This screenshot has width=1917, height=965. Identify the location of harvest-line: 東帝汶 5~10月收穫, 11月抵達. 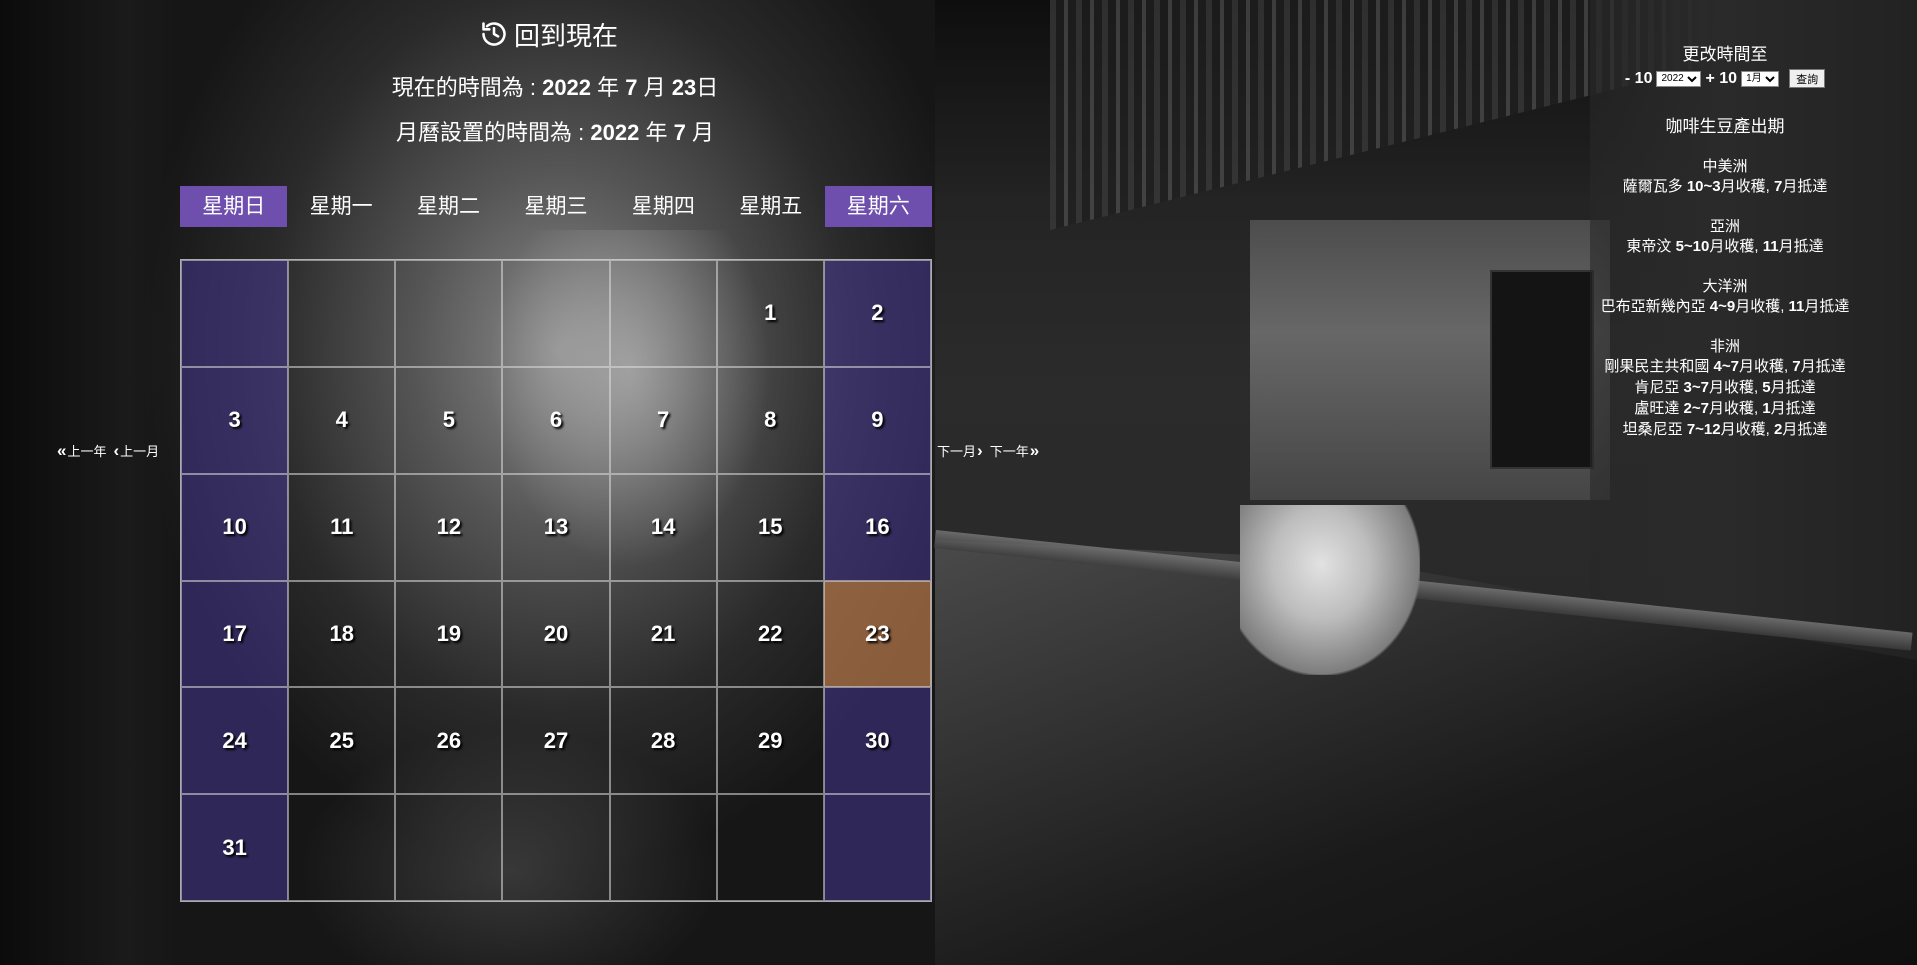
(1725, 246).